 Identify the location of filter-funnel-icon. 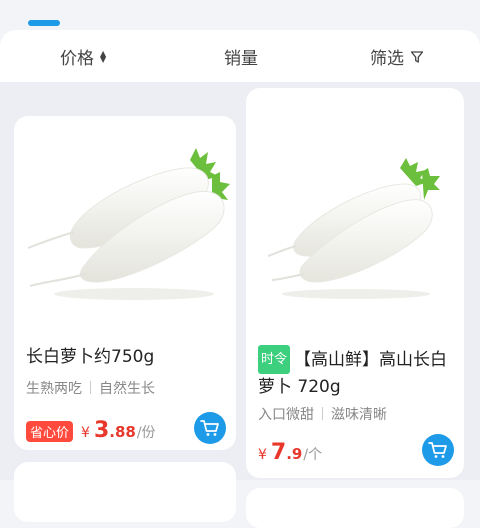
(417, 56).